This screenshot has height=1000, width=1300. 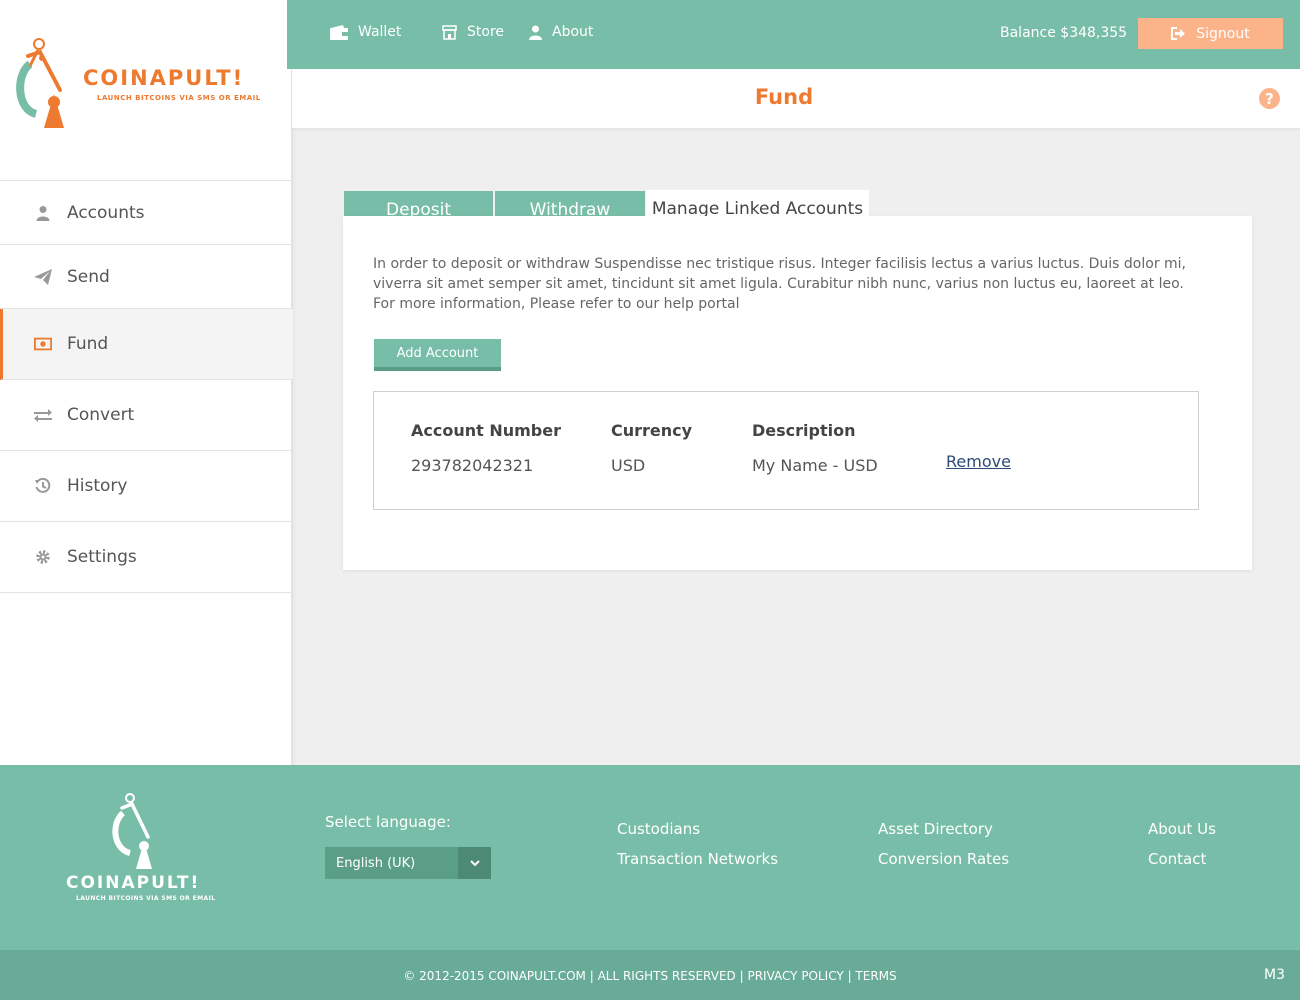 What do you see at coordinates (43, 344) in the screenshot?
I see `money-icon` at bounding box center [43, 344].